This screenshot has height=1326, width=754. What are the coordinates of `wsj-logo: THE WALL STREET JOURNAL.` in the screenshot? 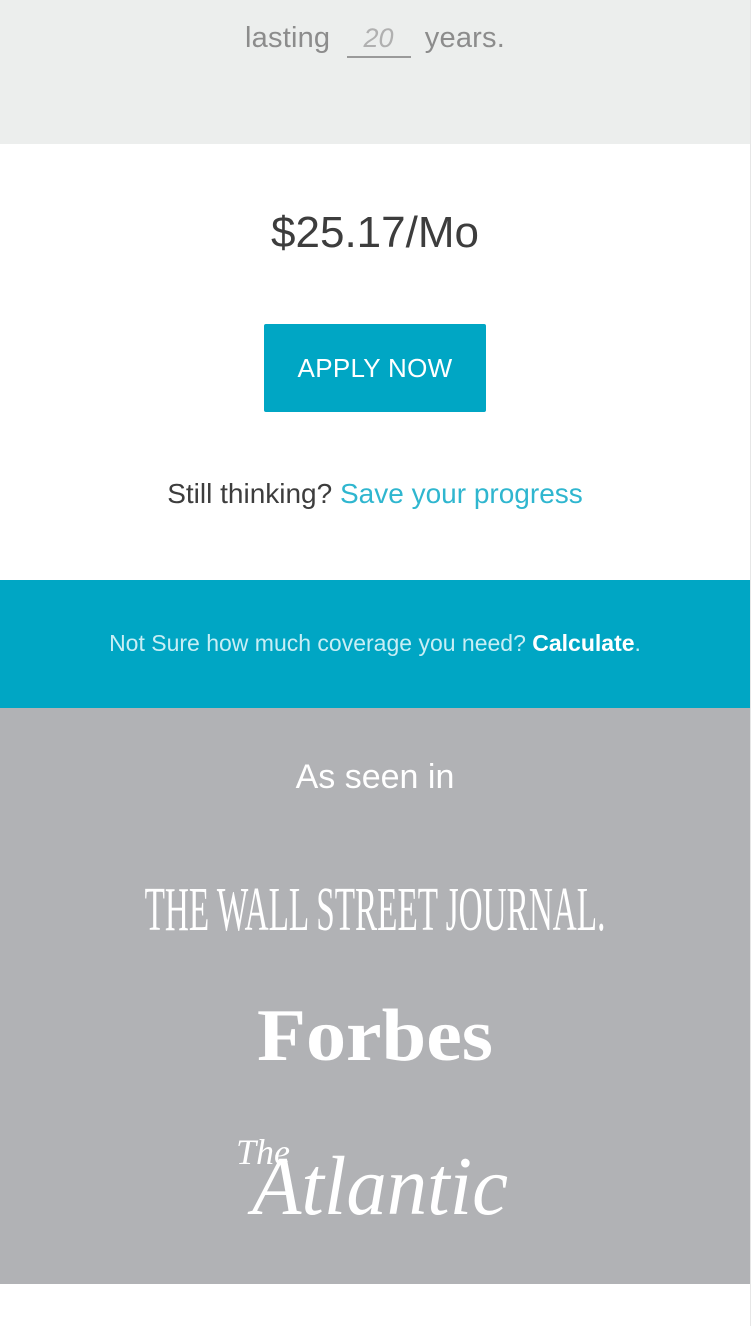 It's located at (375, 906).